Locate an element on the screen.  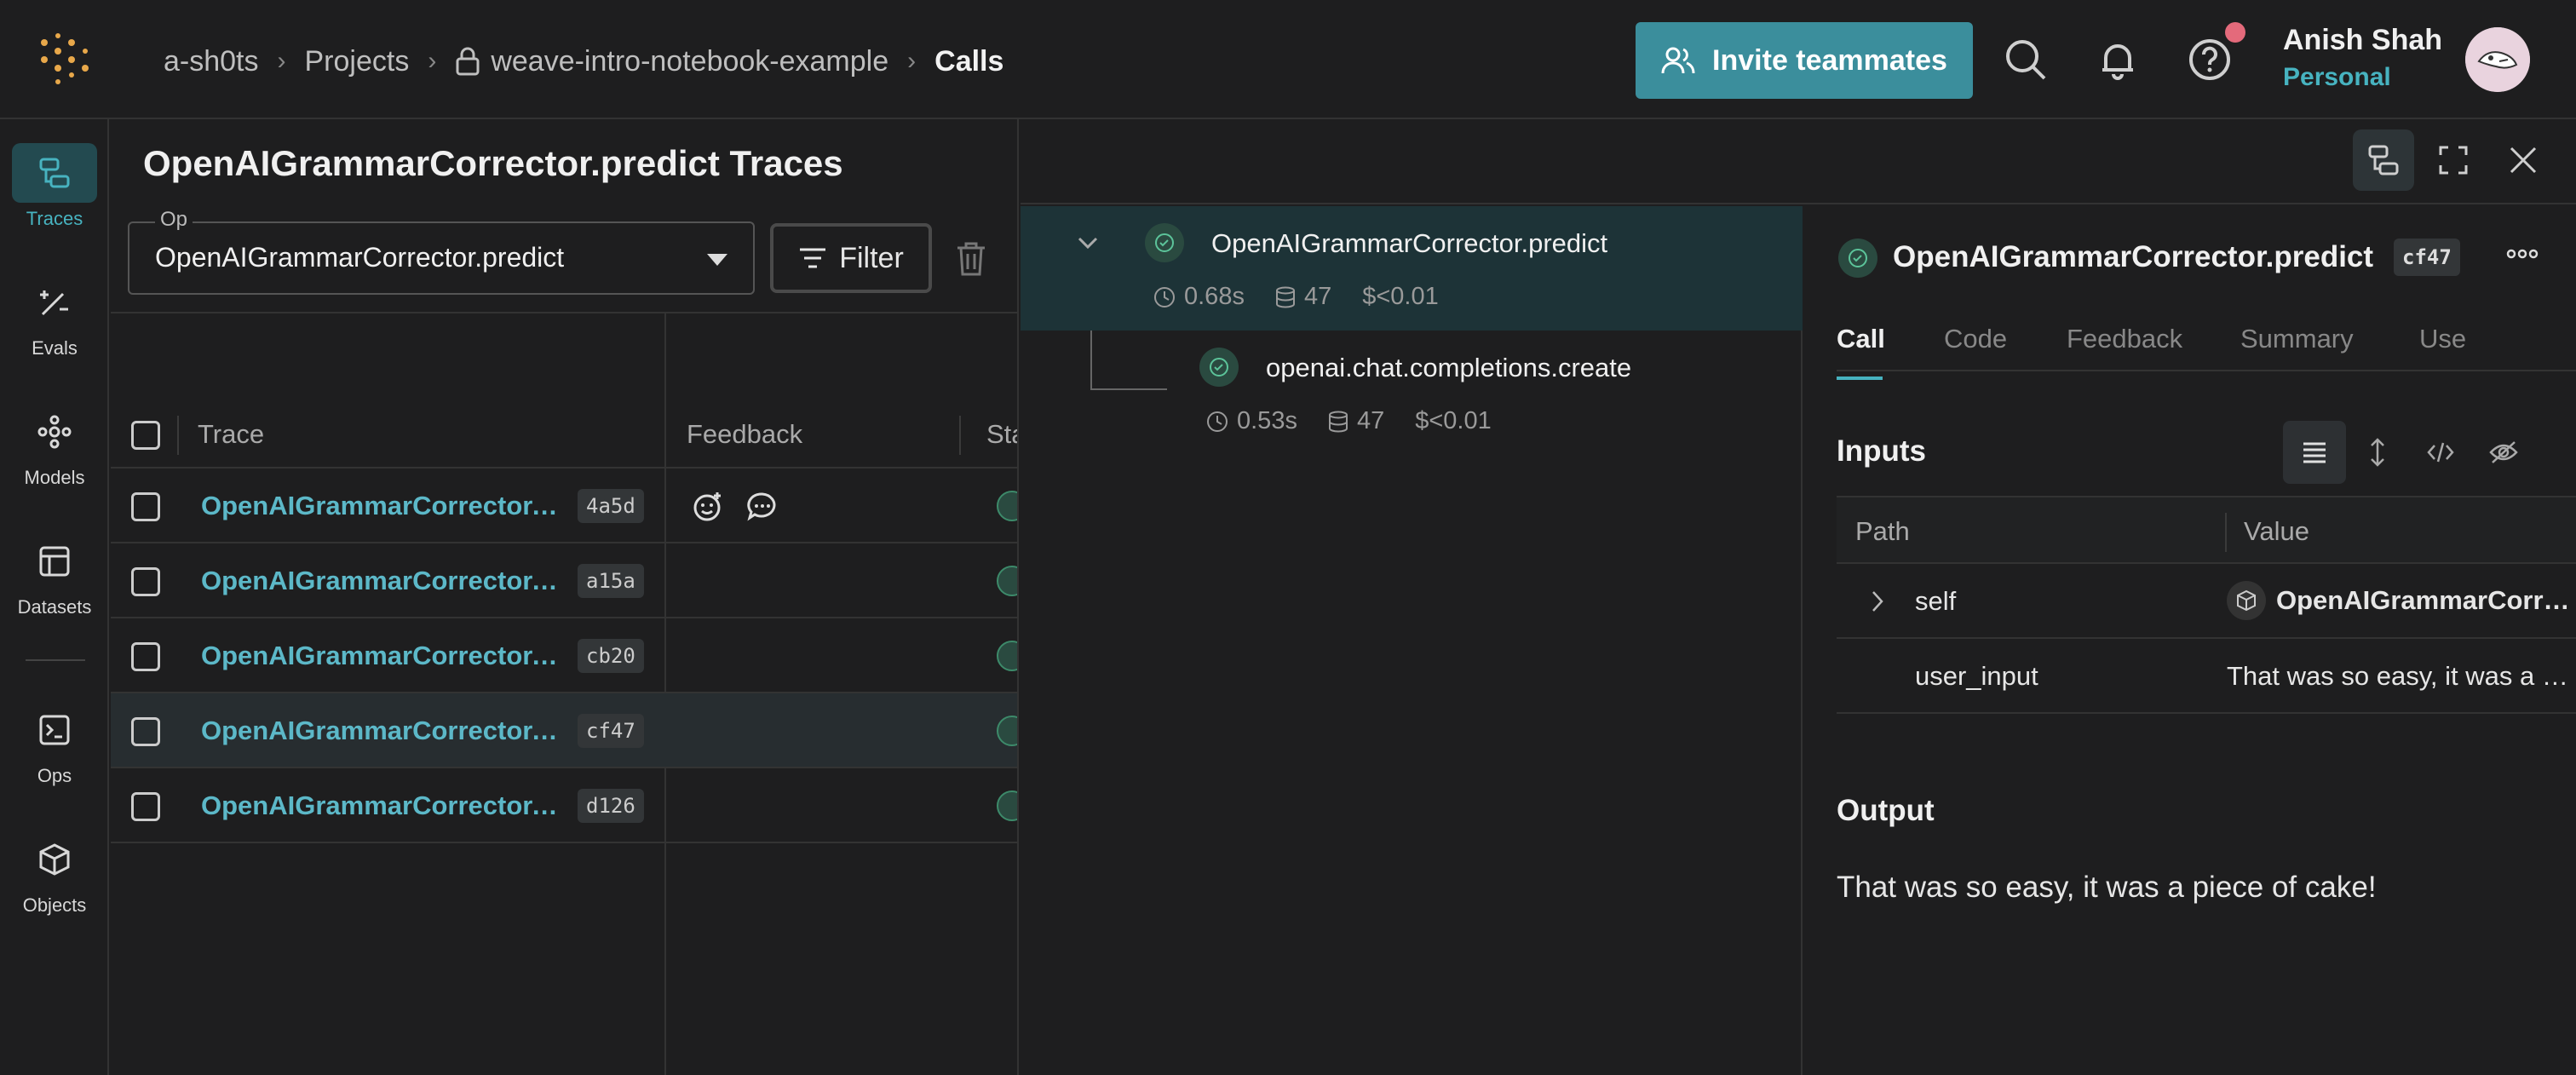
side-nav: Traces Evals Models Datasets Ops Objects is located at coordinates (55, 597).